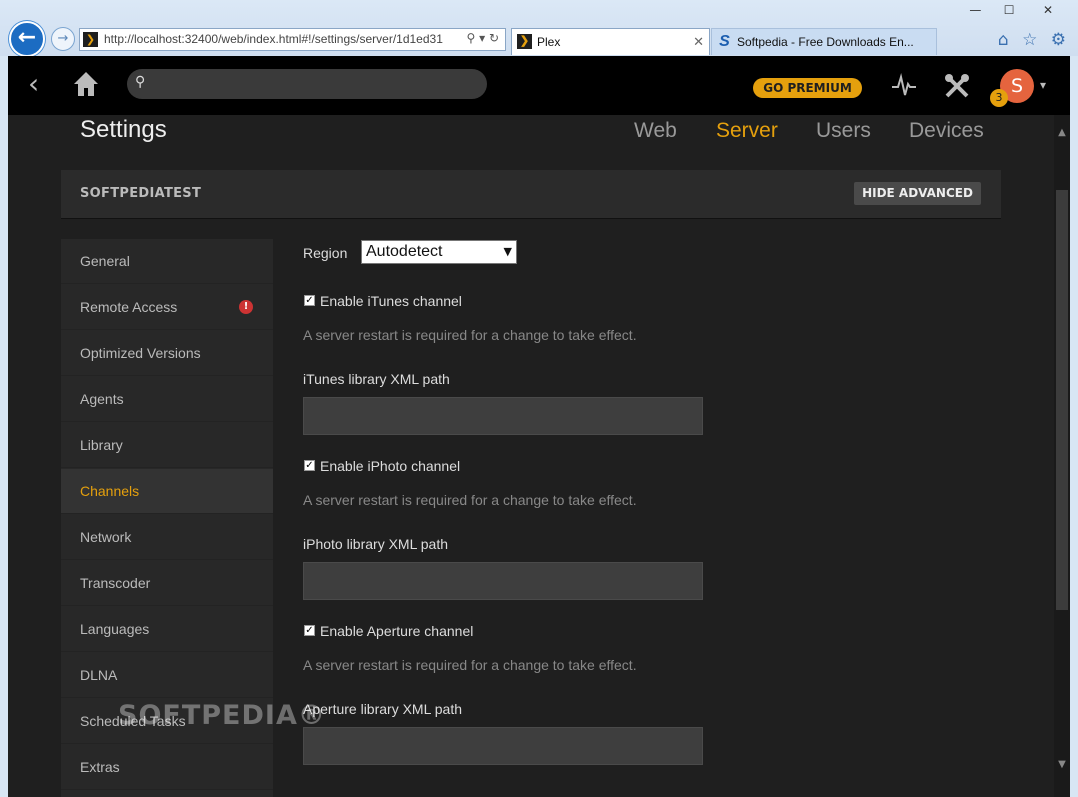 The width and height of the screenshot is (1078, 797). I want to click on sidebar-item-label: Transcoder, so click(115, 583).